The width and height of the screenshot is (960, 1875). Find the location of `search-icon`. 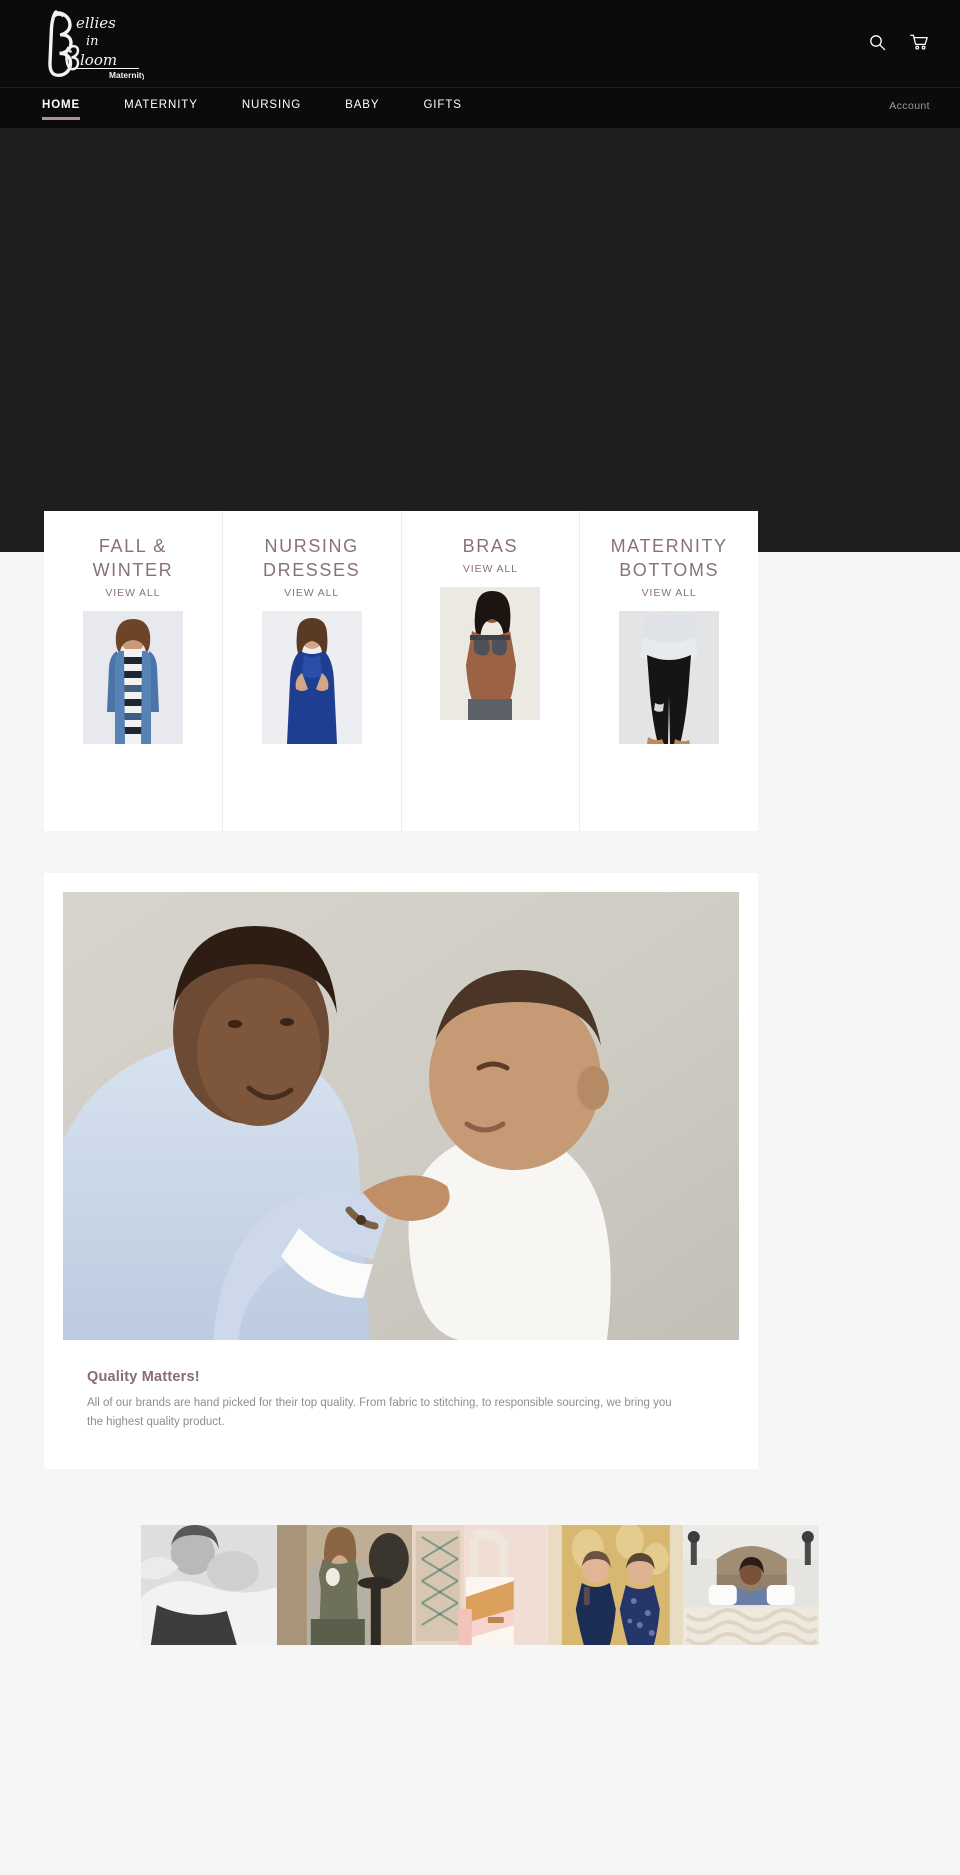

search-icon is located at coordinates (877, 42).